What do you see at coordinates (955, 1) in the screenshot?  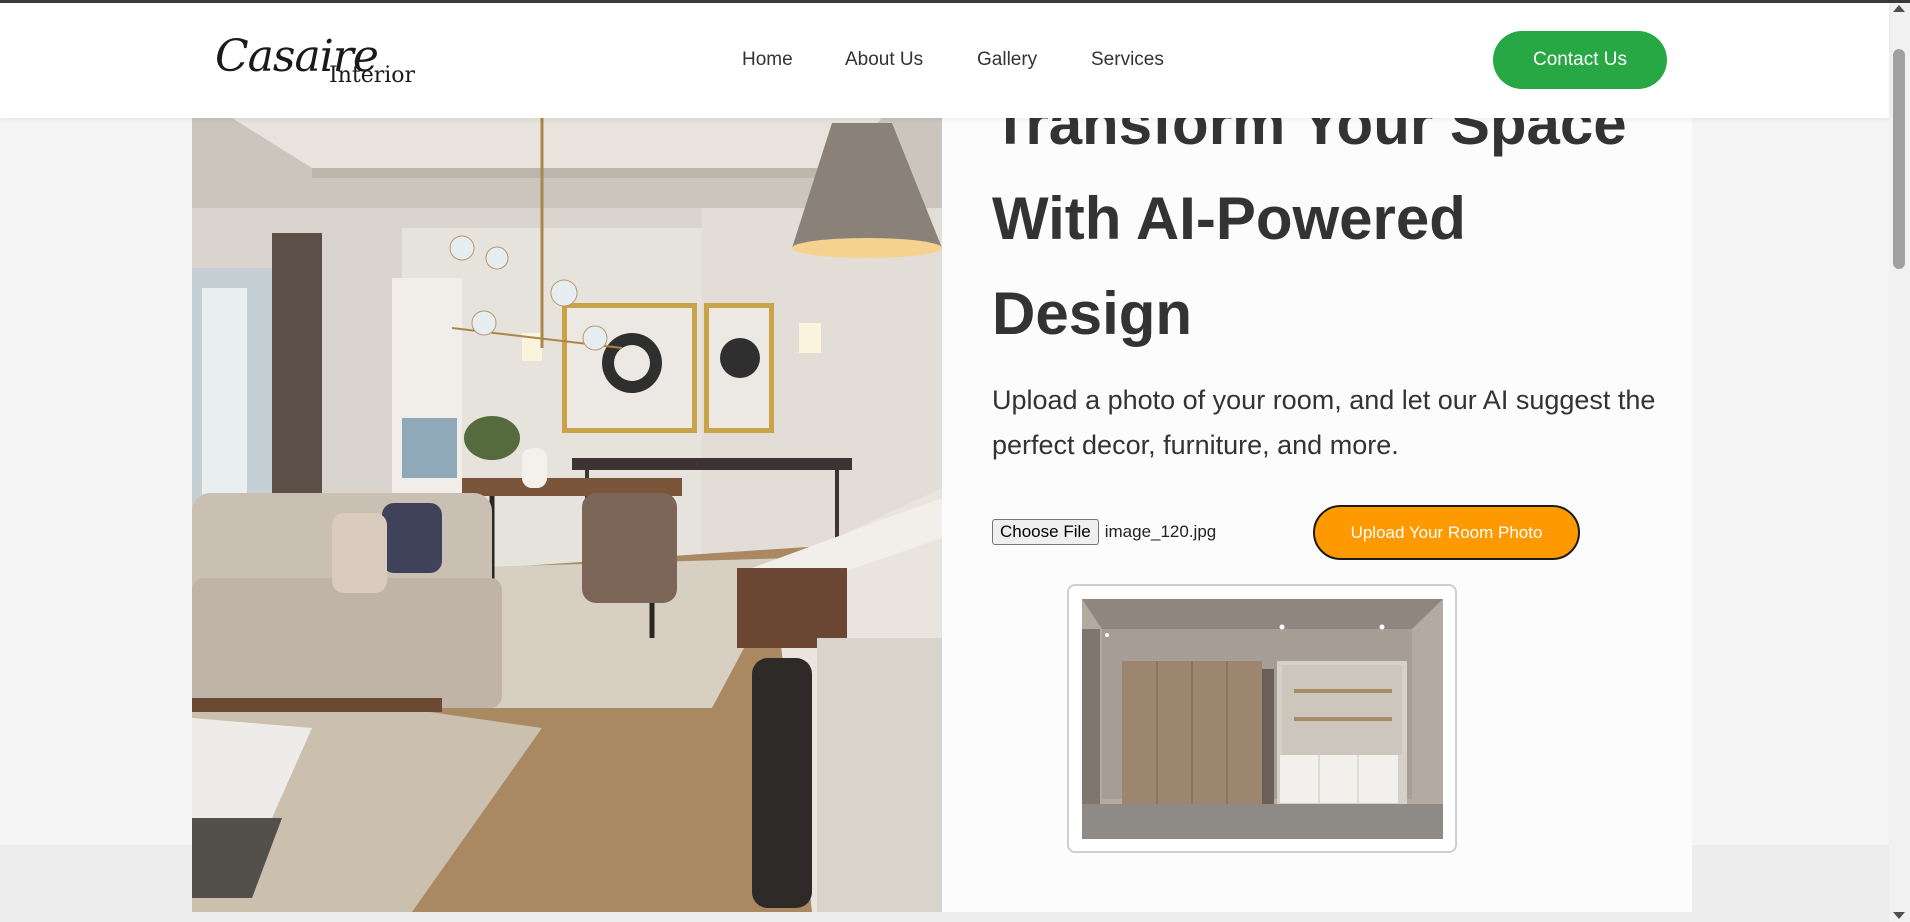 I see `window-top-border` at bounding box center [955, 1].